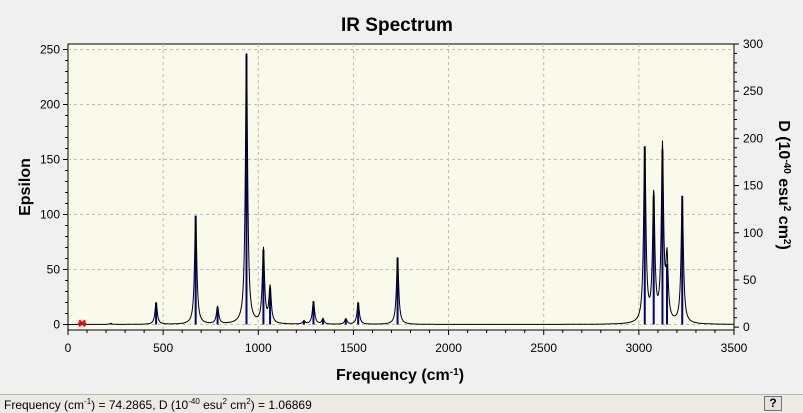  Describe the element at coordinates (639, 348) in the screenshot. I see `x-tick-label: 3000` at that location.